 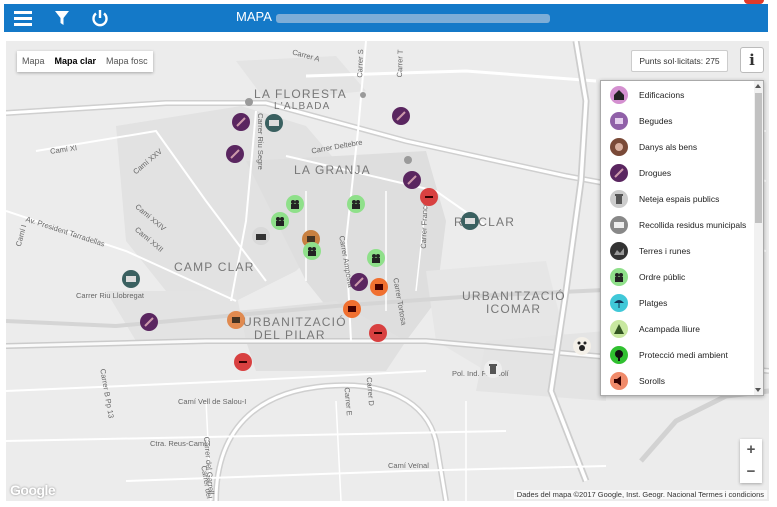 I want to click on legend-label: Recollida residus municipals, so click(x=693, y=225).